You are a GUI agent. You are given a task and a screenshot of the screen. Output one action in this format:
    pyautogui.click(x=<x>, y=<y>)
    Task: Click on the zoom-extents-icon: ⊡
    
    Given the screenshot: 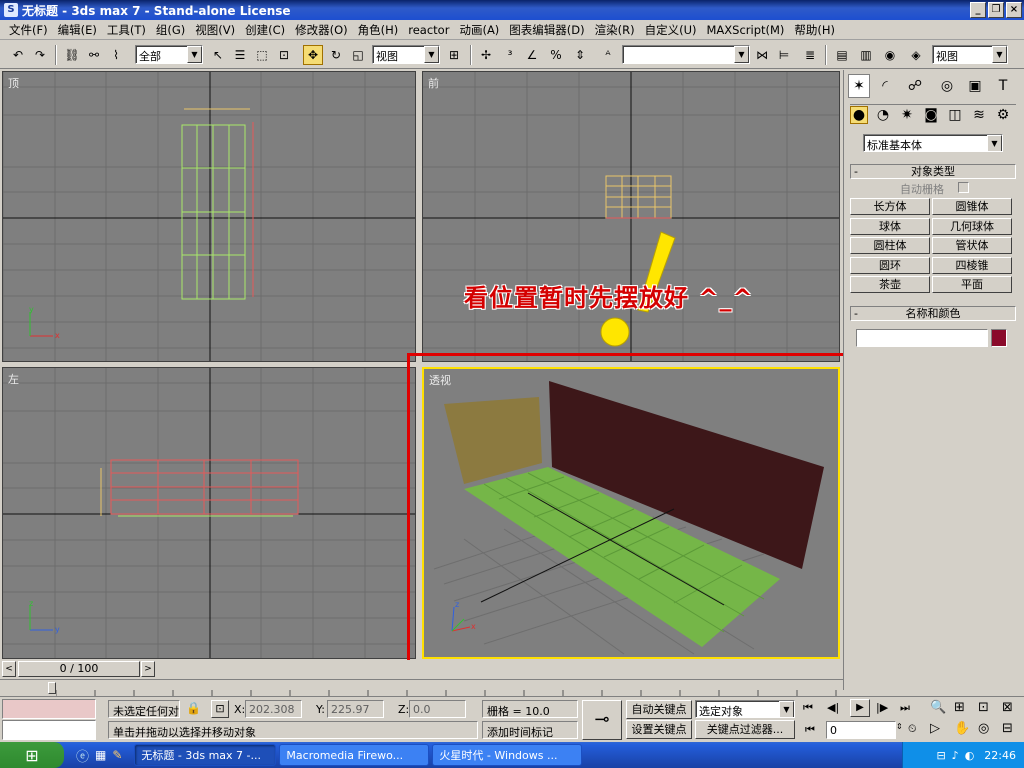 What is the action you would take?
    pyautogui.click(x=983, y=707)
    